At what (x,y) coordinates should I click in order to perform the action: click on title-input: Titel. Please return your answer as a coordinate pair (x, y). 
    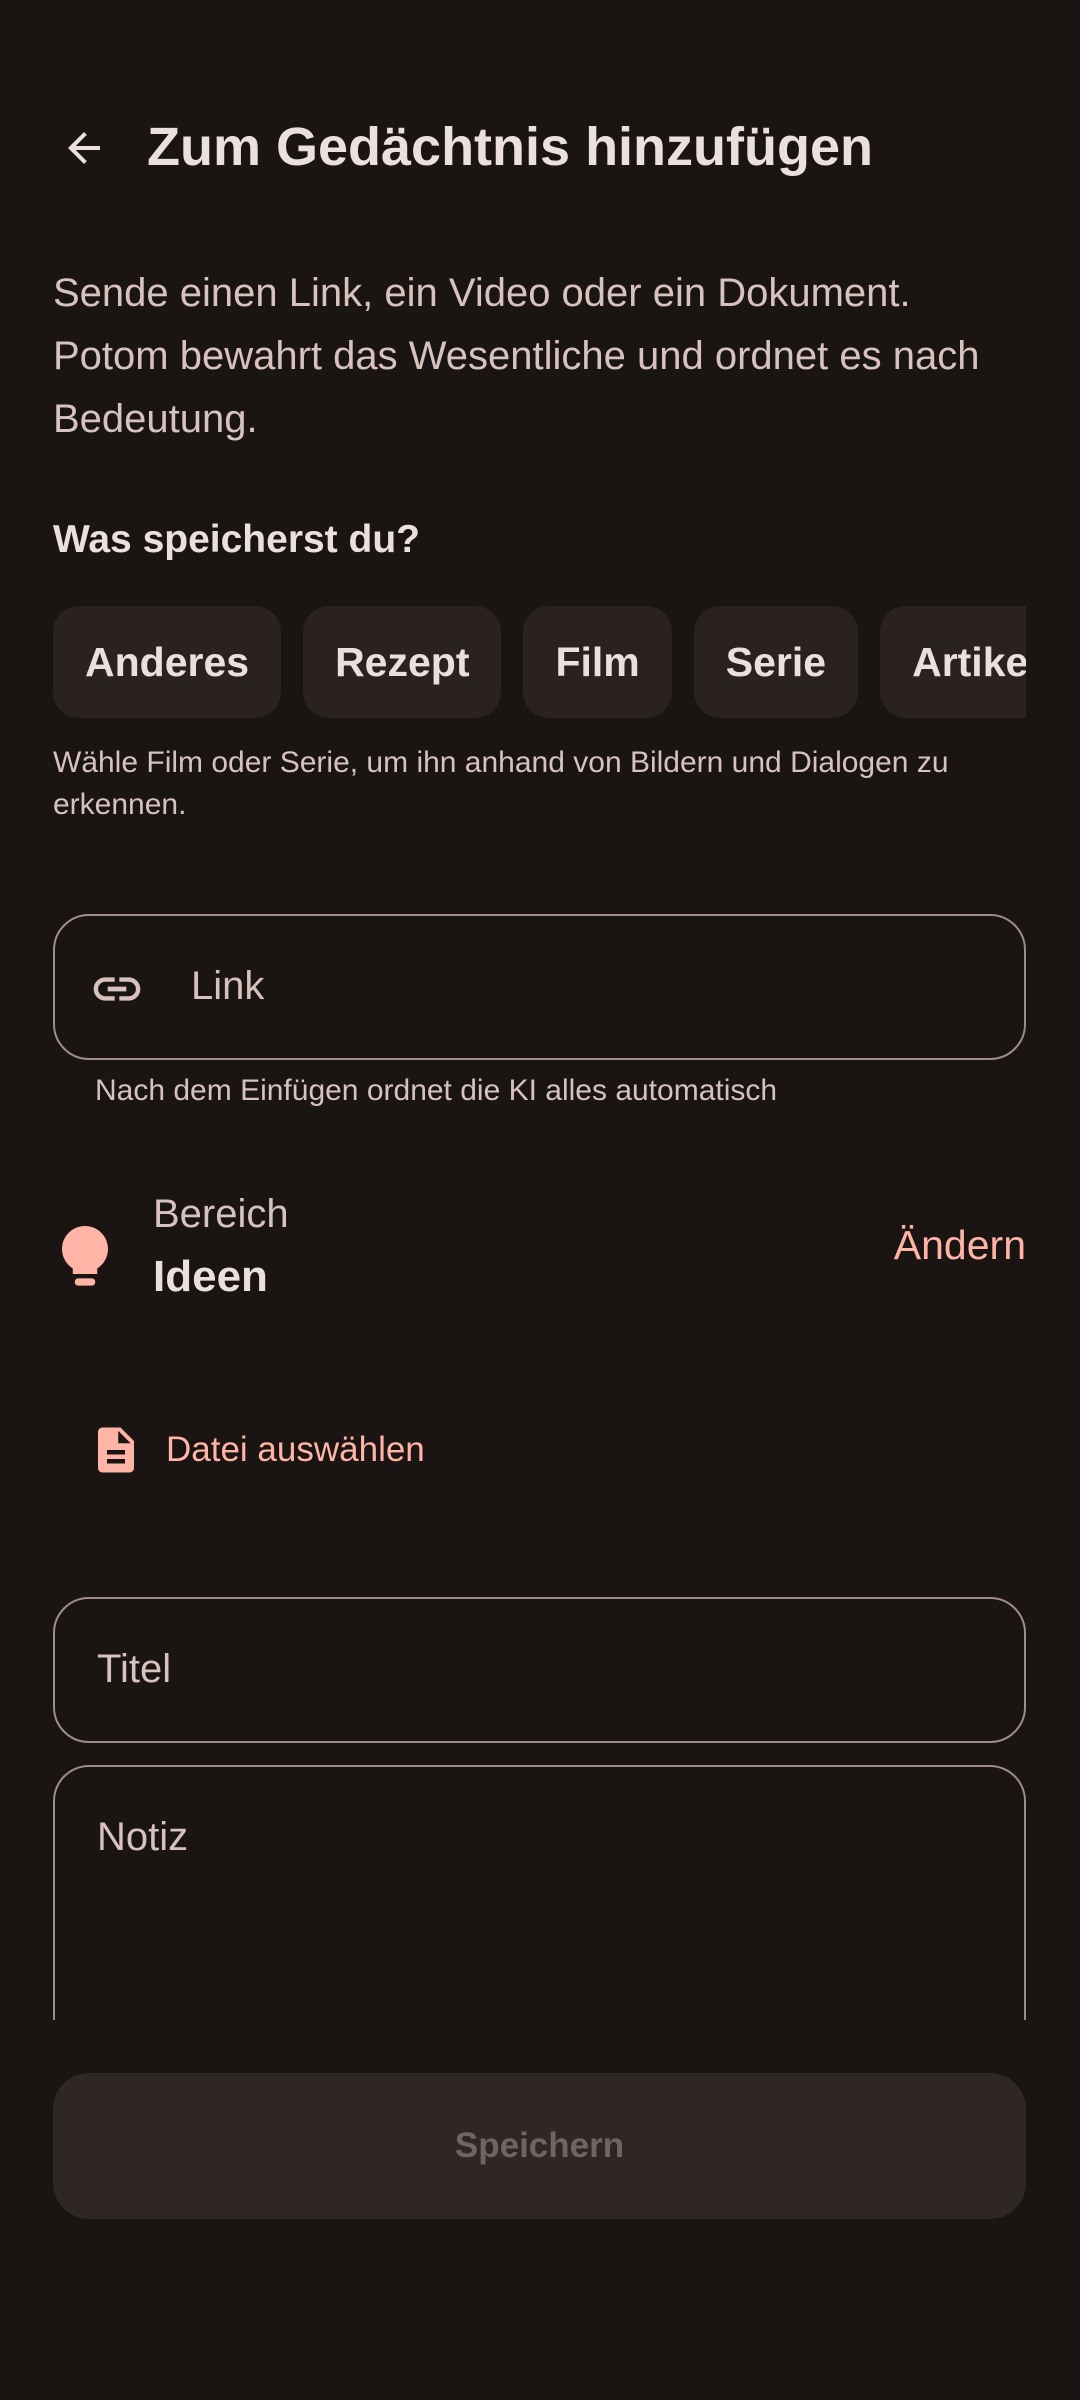
    Looking at the image, I should click on (539, 1670).